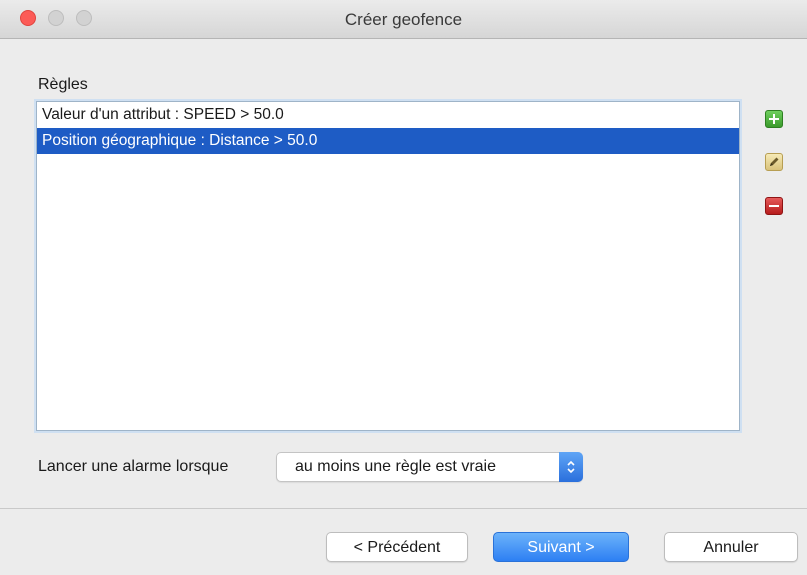 This screenshot has height=575, width=807. Describe the element at coordinates (571, 467) in the screenshot. I see `chevron-up-down-icon` at that location.